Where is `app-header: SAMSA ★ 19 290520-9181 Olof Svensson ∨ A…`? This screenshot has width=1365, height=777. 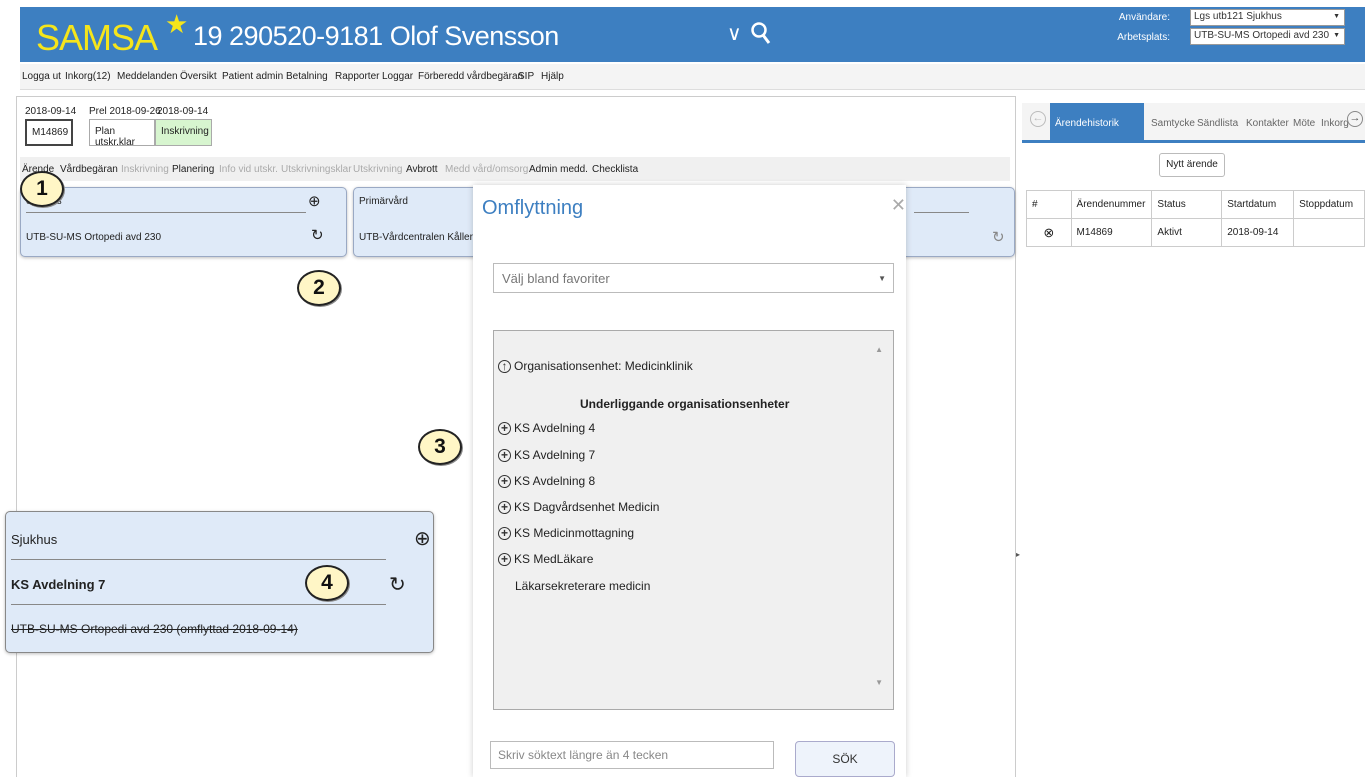 app-header: SAMSA ★ 19 290520-9181 Olof Svensson ∨ A… is located at coordinates (692, 34).